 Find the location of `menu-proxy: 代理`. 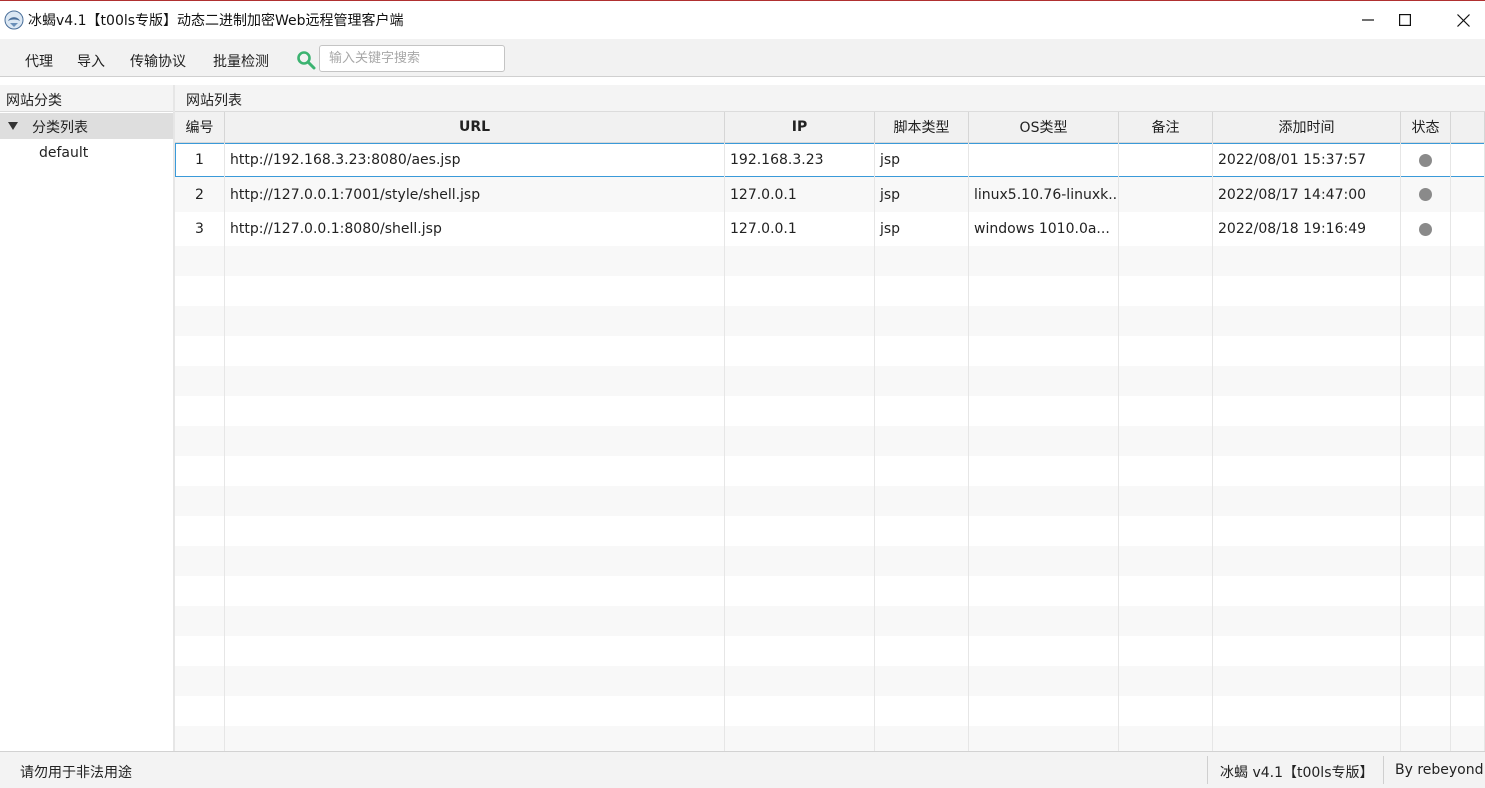

menu-proxy: 代理 is located at coordinates (39, 61).